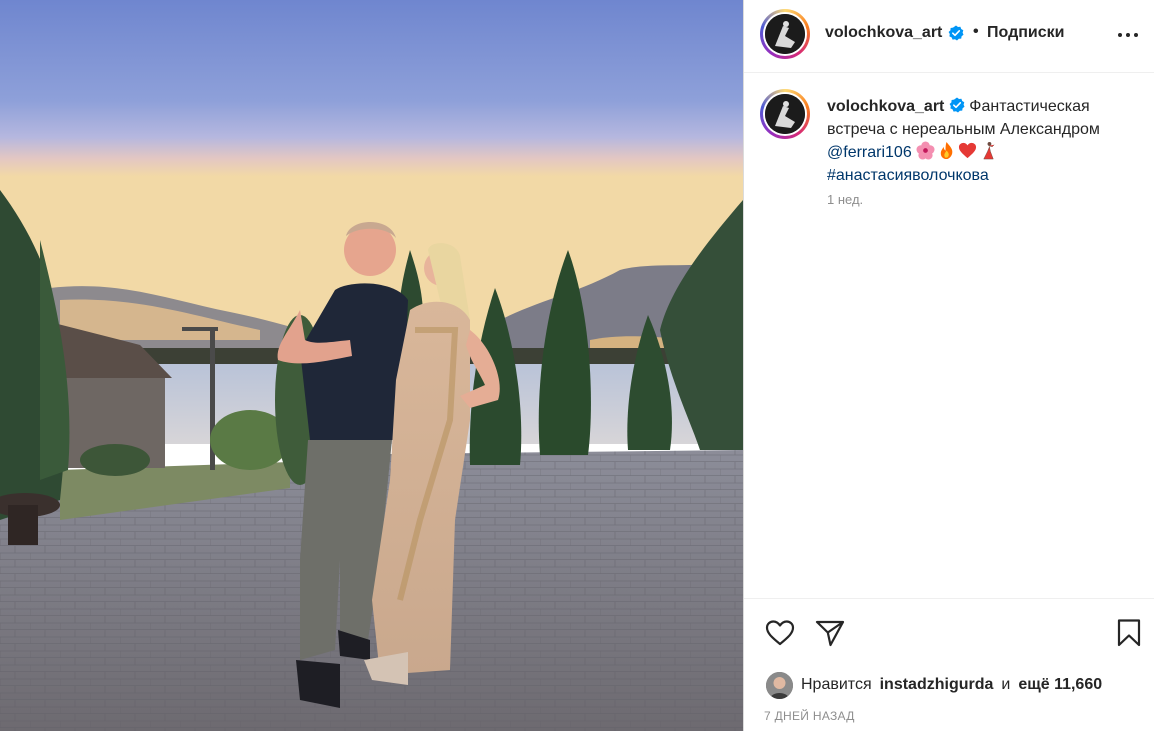 The width and height of the screenshot is (1154, 731). What do you see at coordinates (1025, 33) in the screenshot?
I see `following-button: Подписки` at bounding box center [1025, 33].